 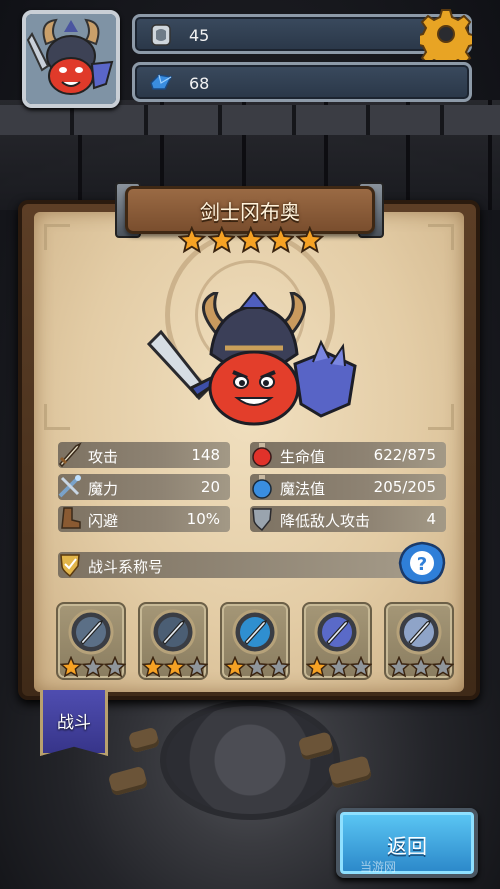 I want to click on hero-gumball-icon, so click(x=251, y=359).